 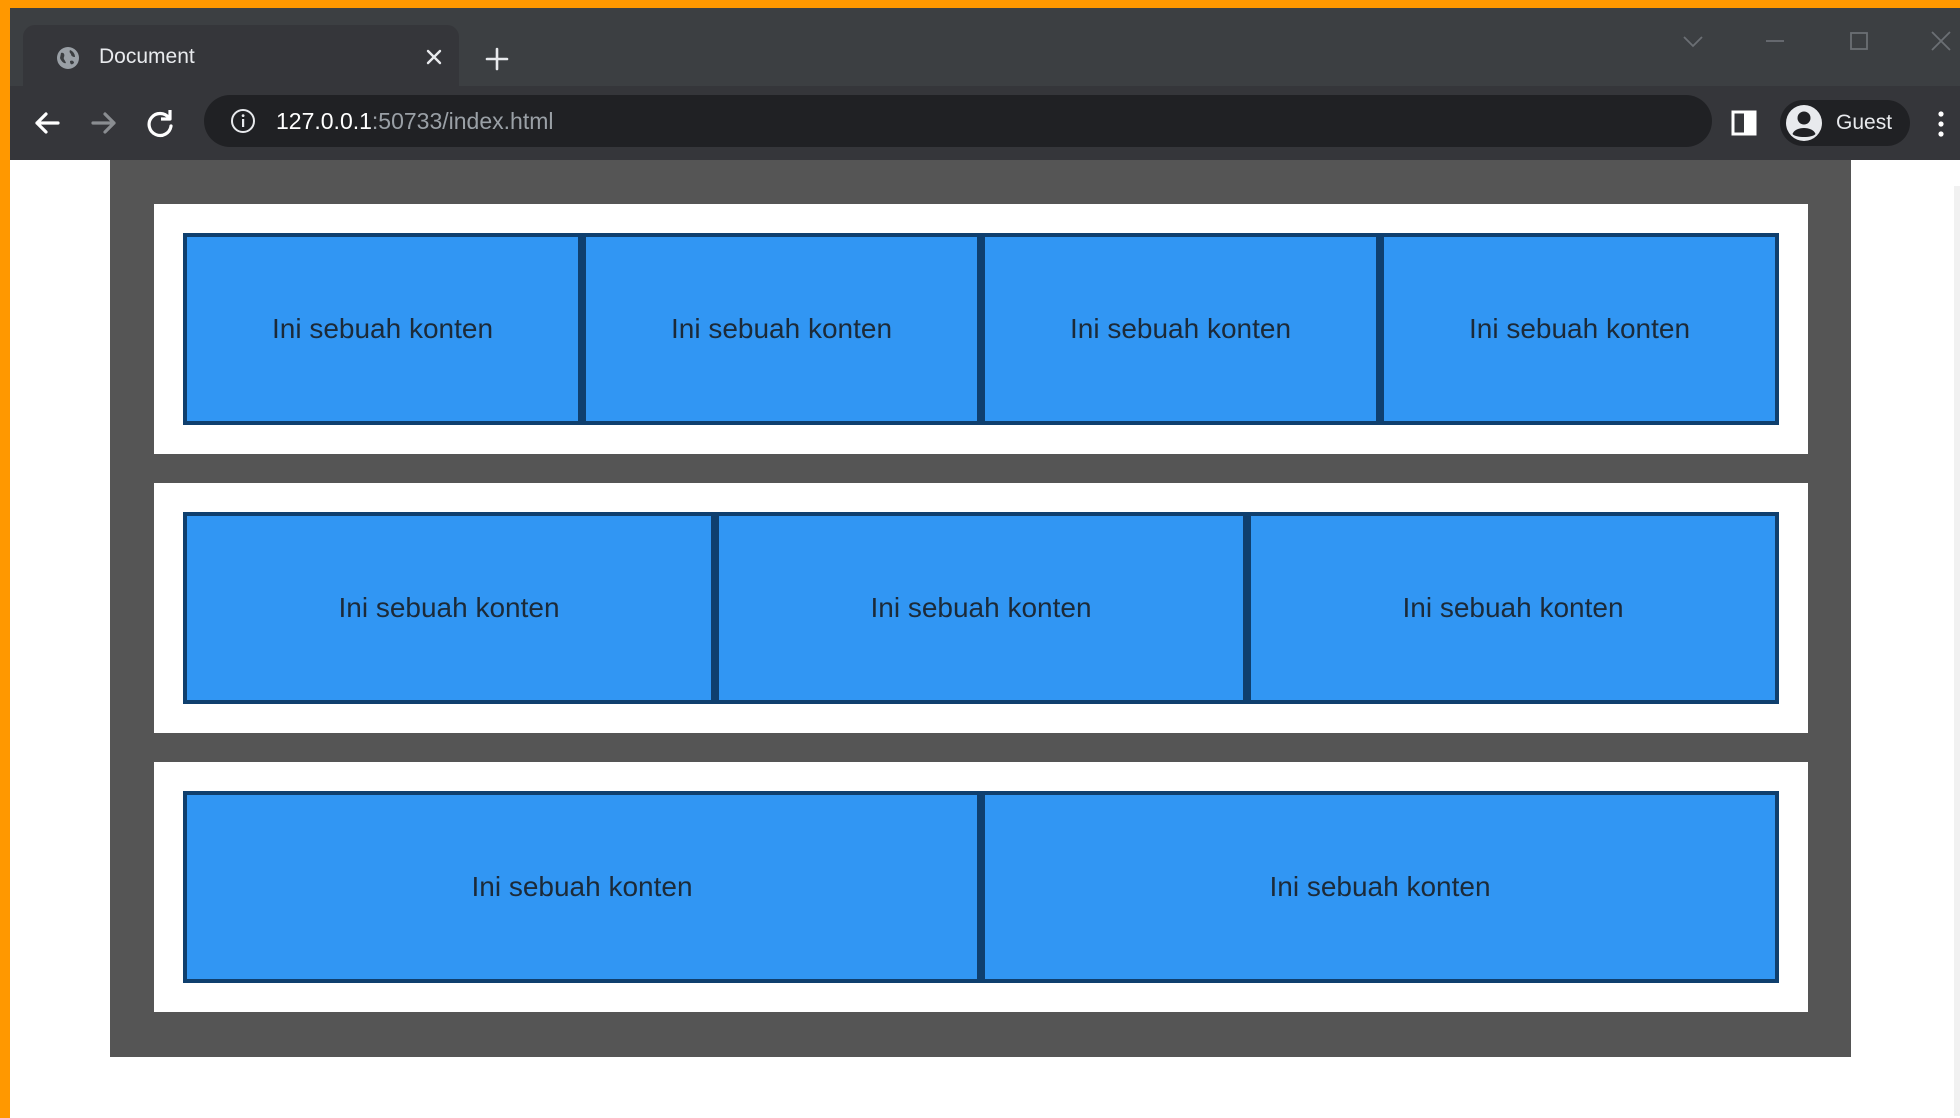 I want to click on more-vertical-icon, so click(x=1941, y=124).